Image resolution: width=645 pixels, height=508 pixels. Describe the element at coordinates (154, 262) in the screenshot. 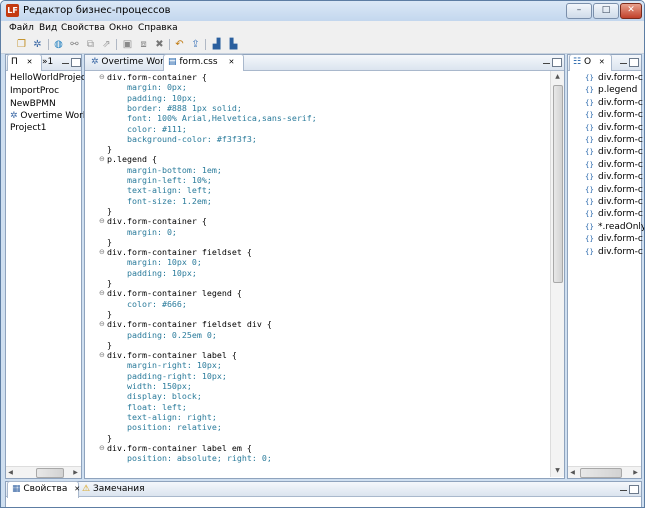

I see `code-line: margin: 10px 0;` at that location.